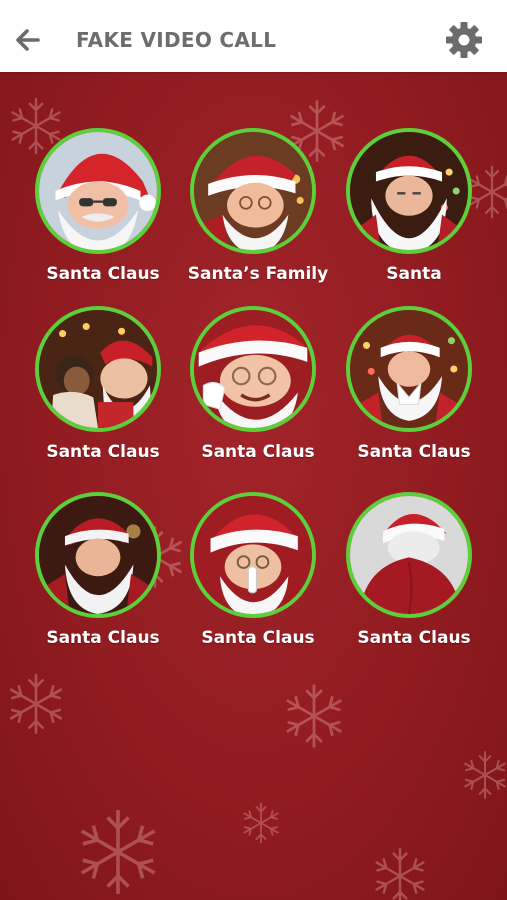 This screenshot has height=900, width=507. I want to click on gear-icon, so click(464, 40).